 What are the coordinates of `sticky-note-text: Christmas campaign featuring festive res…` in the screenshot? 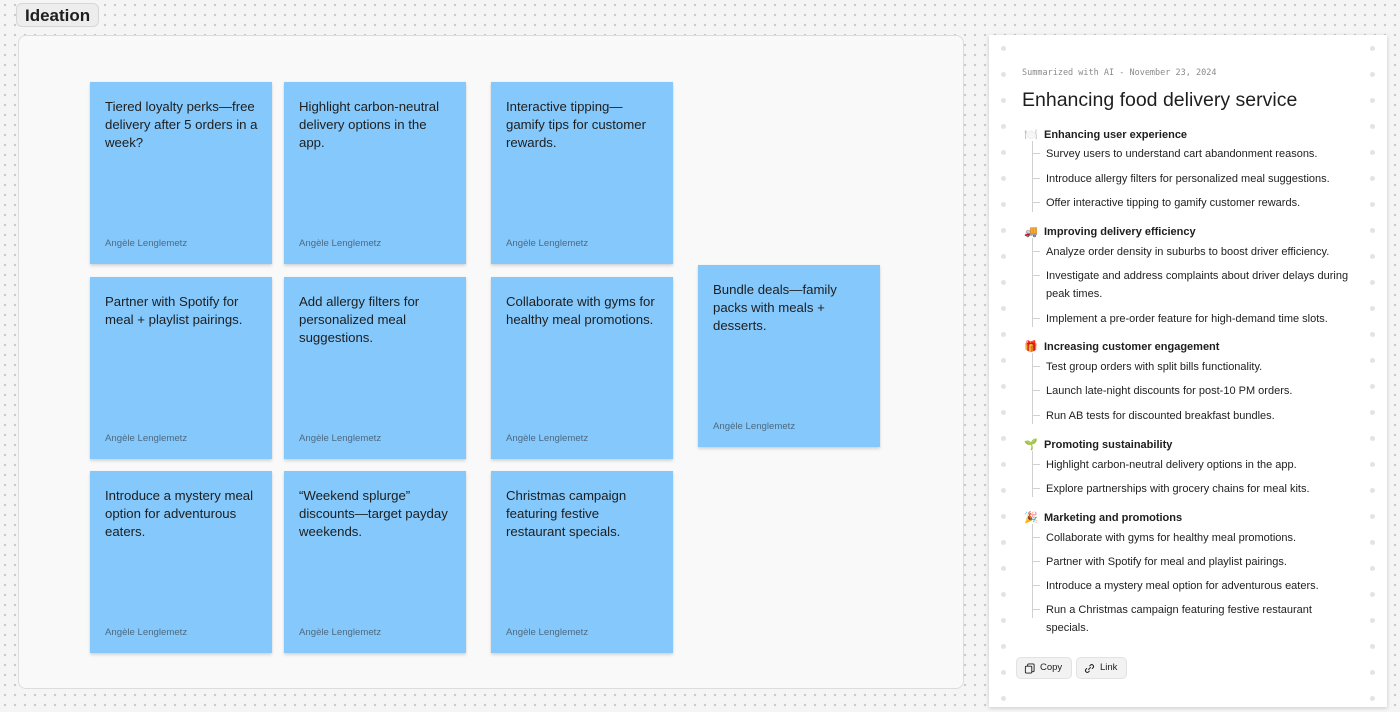 It's located at (566, 514).